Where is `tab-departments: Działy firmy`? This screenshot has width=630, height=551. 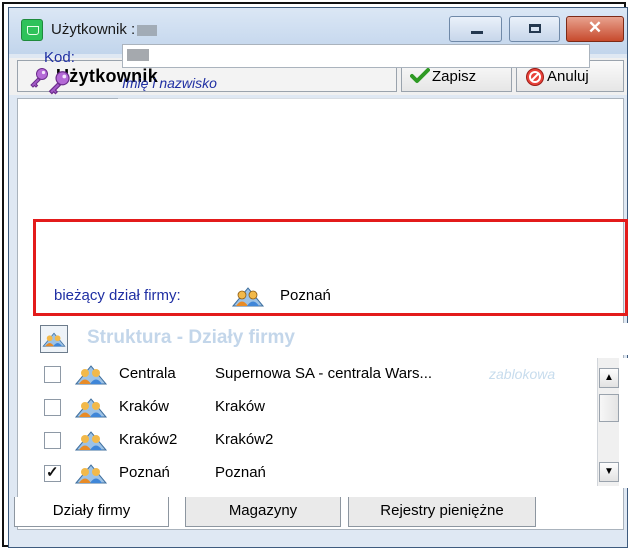 tab-departments: Działy firmy is located at coordinates (91, 512).